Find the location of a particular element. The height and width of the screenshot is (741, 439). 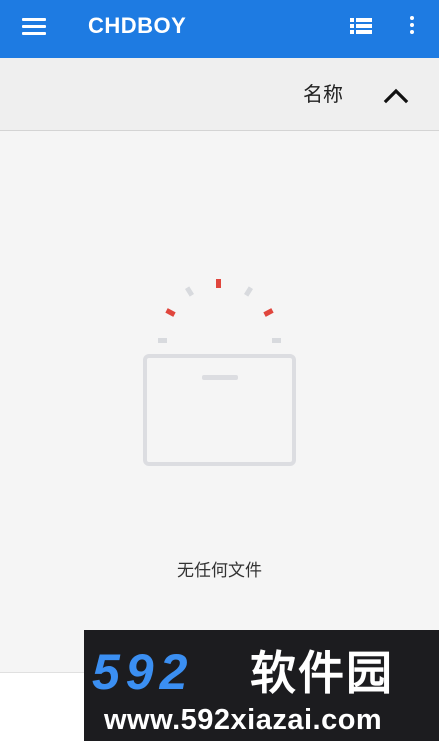

watermark-brand-name: 软件园 is located at coordinates (322, 673).